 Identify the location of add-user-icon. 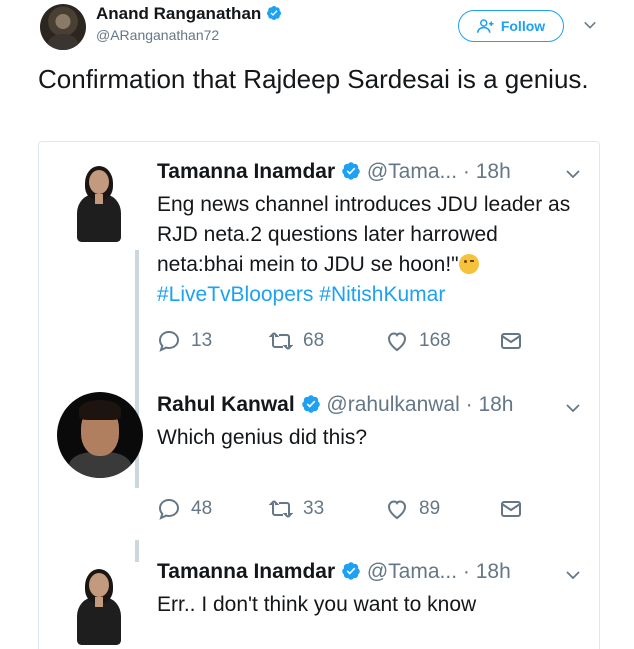
(485, 26).